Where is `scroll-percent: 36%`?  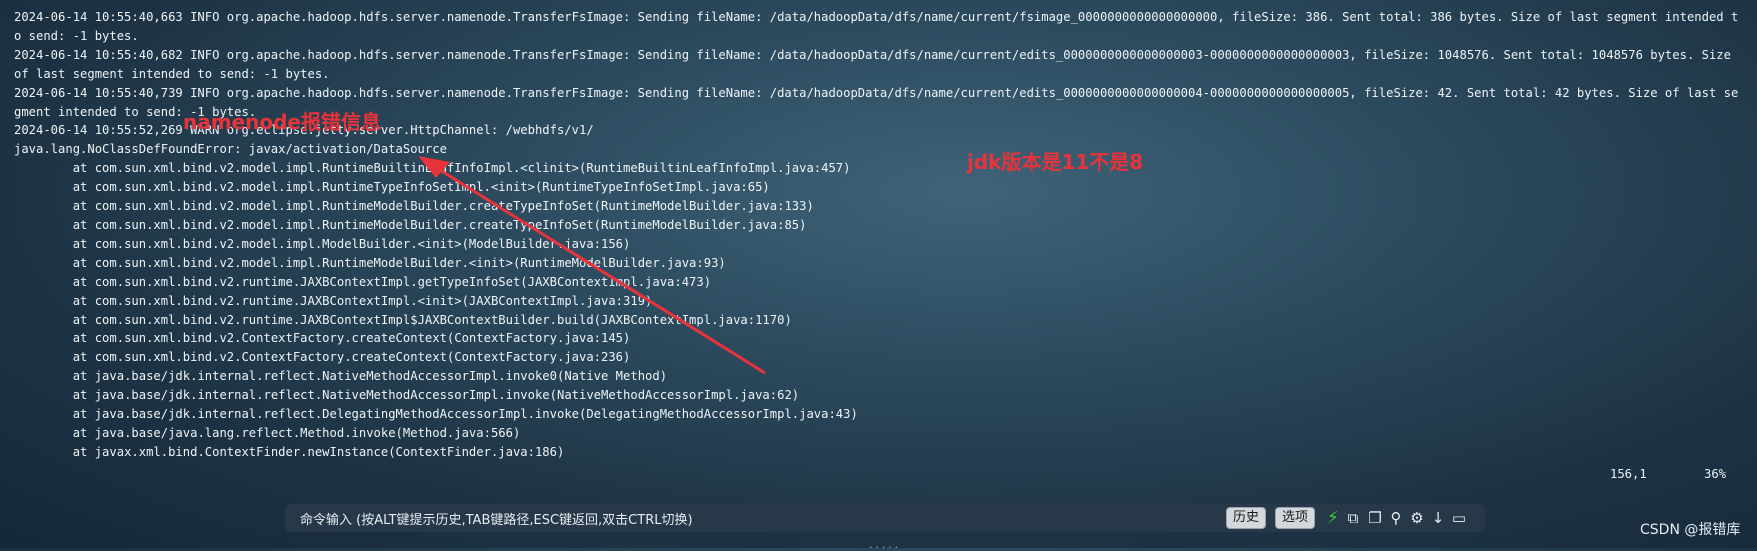
scroll-percent: 36% is located at coordinates (1715, 474).